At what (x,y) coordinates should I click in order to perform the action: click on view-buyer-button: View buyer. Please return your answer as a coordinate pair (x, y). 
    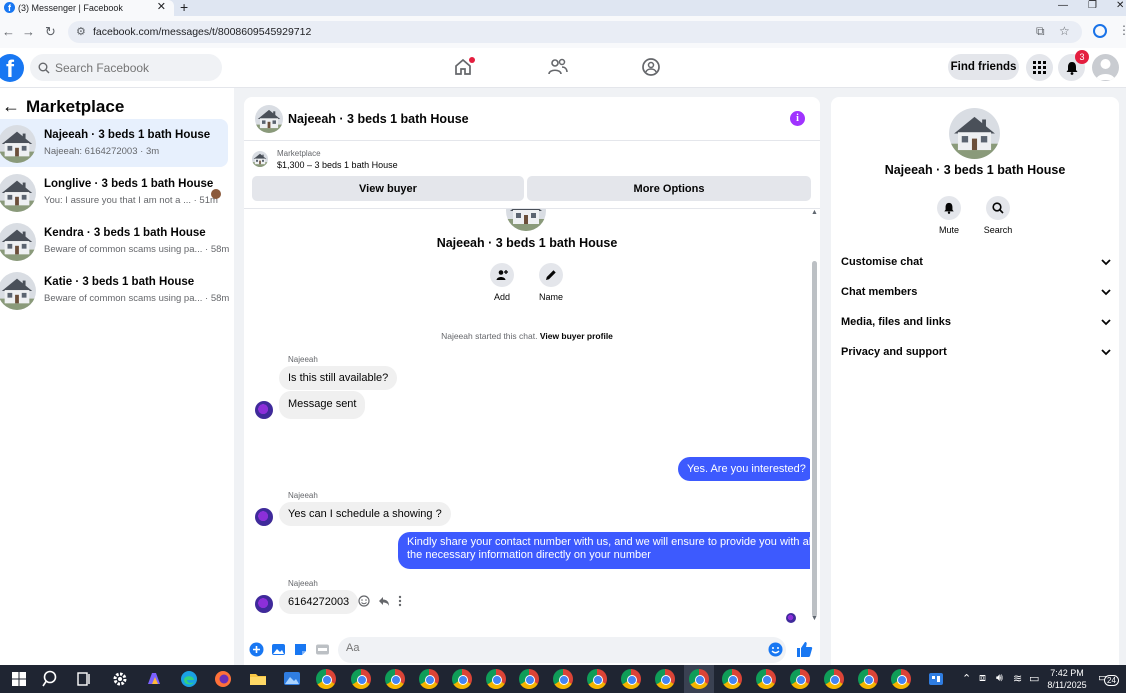
    Looking at the image, I should click on (388, 188).